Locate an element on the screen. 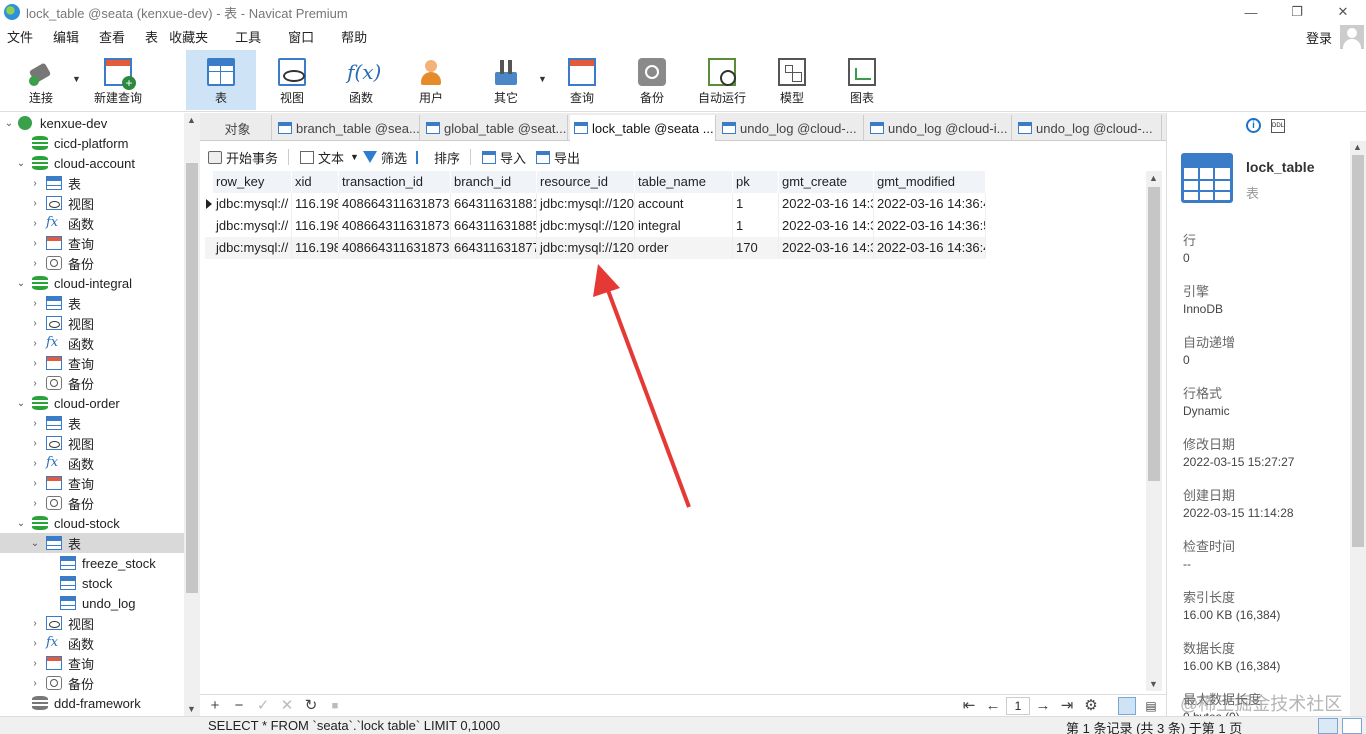 The image size is (1366, 734). column-header: table_name is located at coordinates (684, 182).